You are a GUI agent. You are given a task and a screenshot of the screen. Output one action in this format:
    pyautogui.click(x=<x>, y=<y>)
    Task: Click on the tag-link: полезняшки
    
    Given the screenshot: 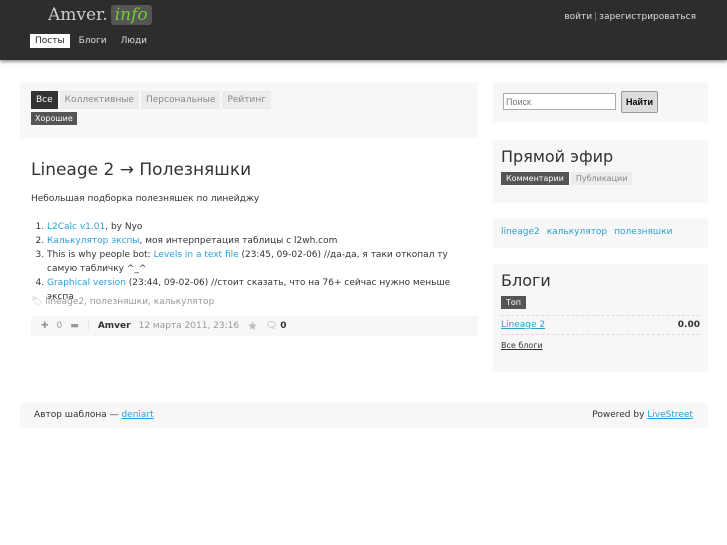 What is the action you would take?
    pyautogui.click(x=643, y=233)
    